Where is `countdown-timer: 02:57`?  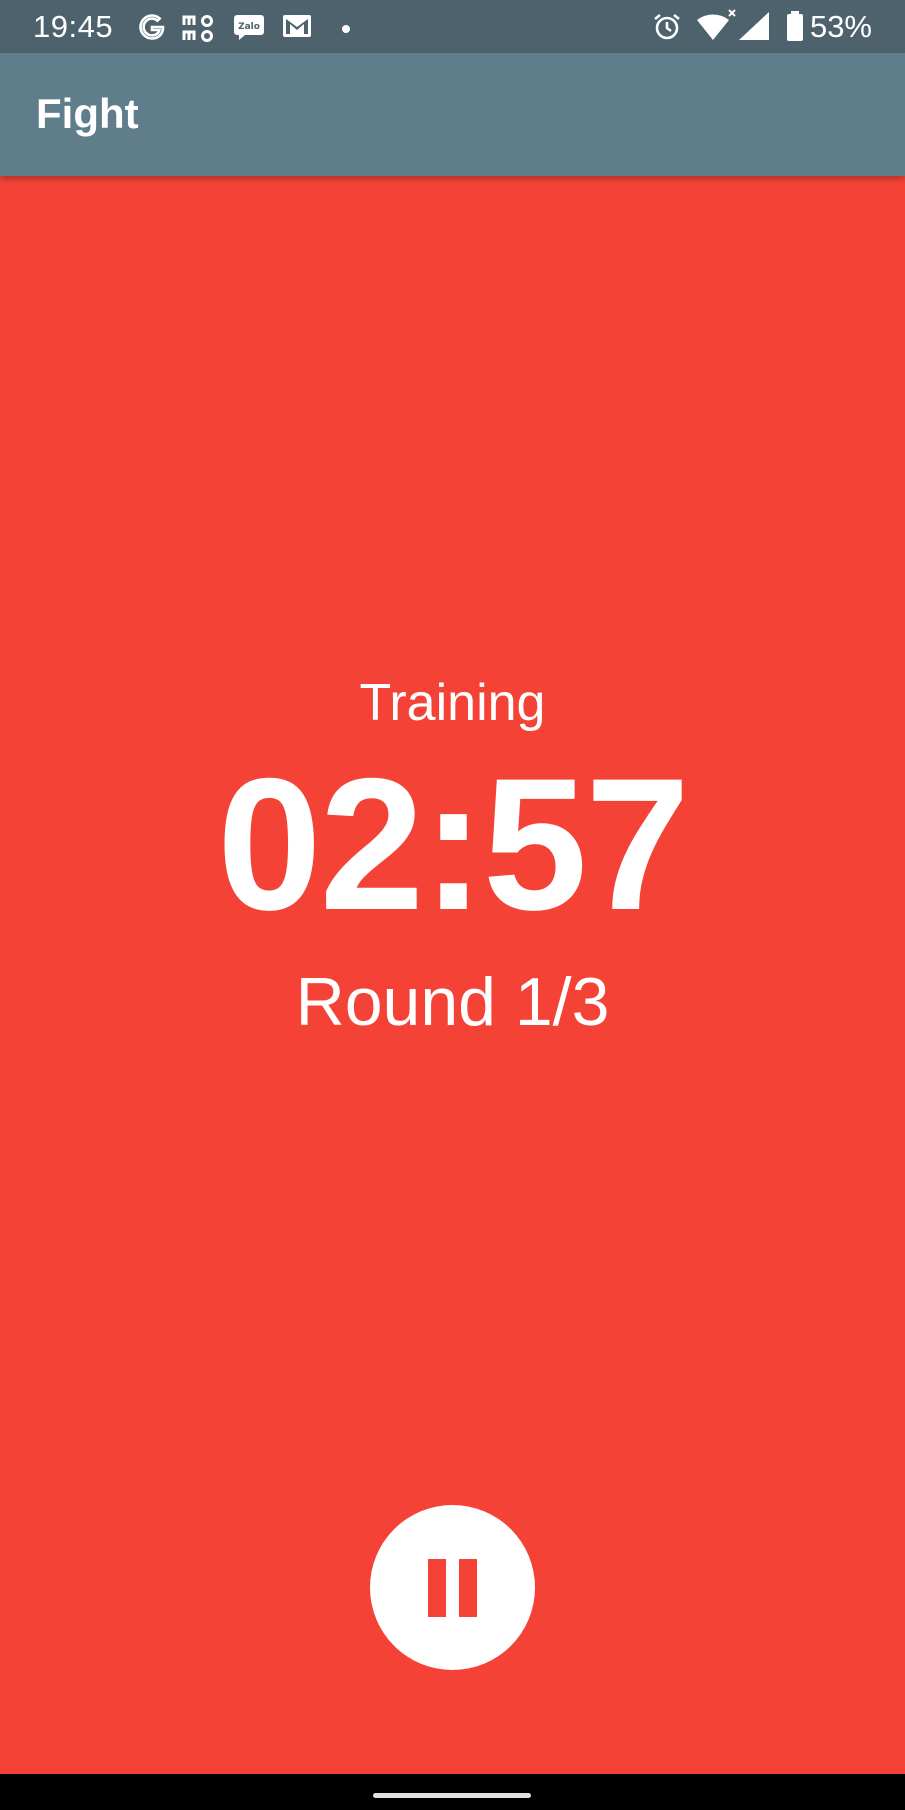
countdown-timer: 02:57 is located at coordinates (453, 844).